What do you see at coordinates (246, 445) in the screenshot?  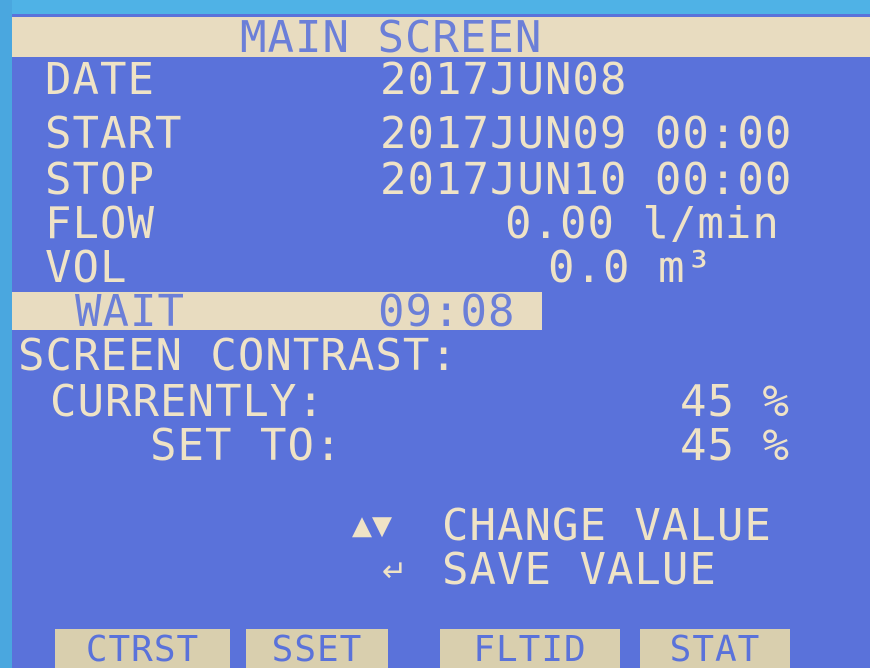 I see `contrast-setto-label: SET TO:` at bounding box center [246, 445].